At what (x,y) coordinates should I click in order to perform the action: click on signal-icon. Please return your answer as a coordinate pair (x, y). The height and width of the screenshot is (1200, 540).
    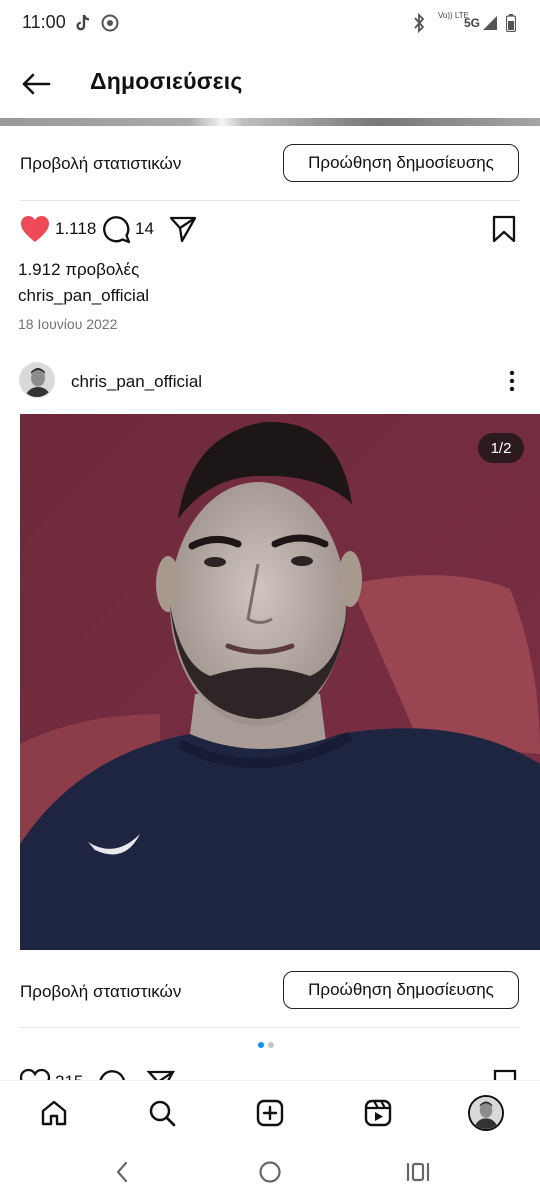
    Looking at the image, I should click on (490, 23).